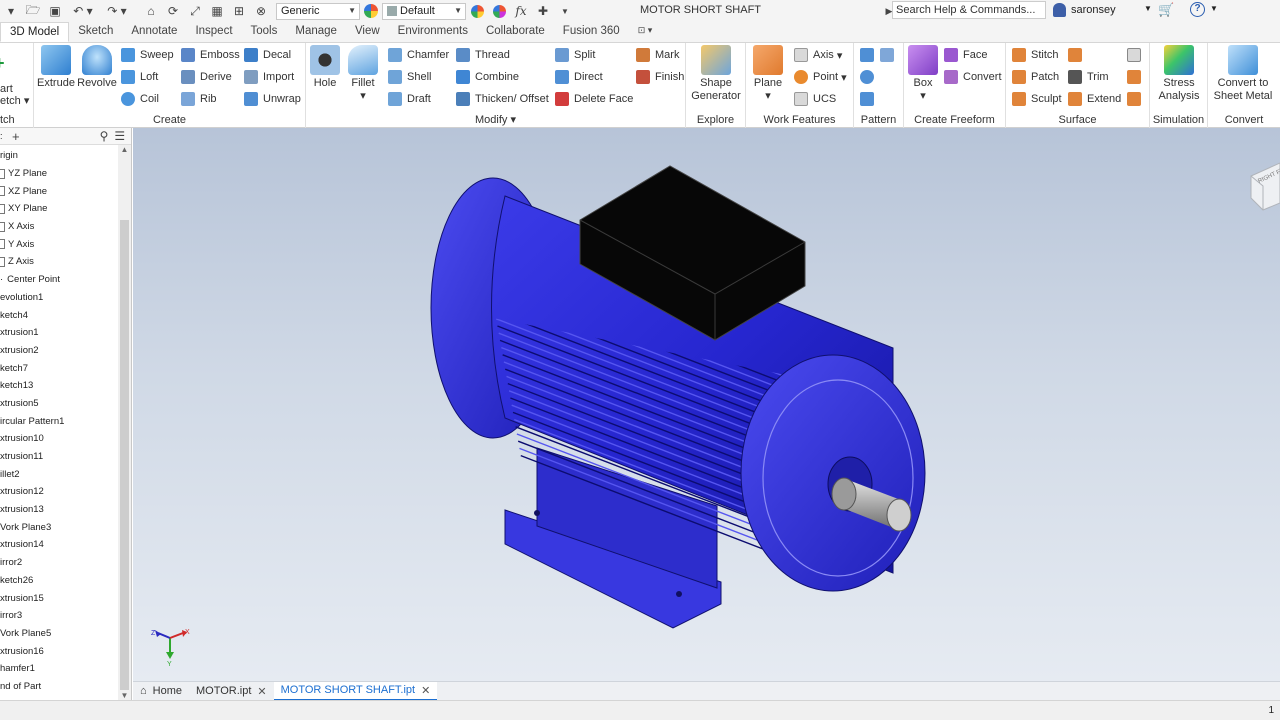  Describe the element at coordinates (515, 32) in the screenshot. I see `tab-collaborate: Collaborate` at that location.